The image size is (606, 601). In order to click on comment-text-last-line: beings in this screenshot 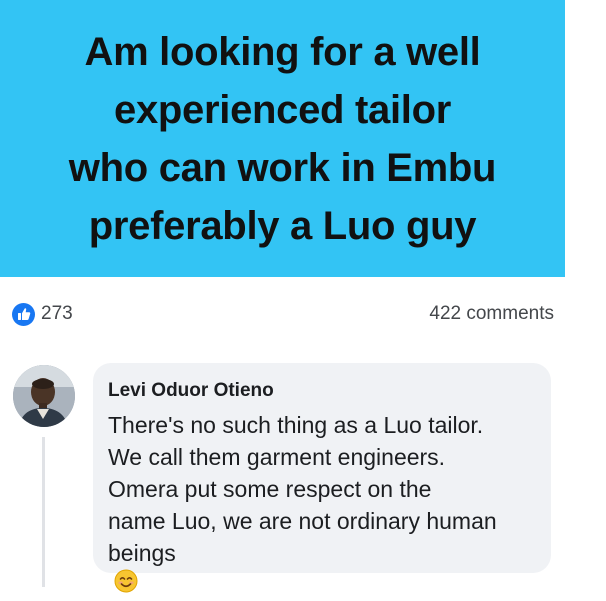, I will do `click(323, 569)`.